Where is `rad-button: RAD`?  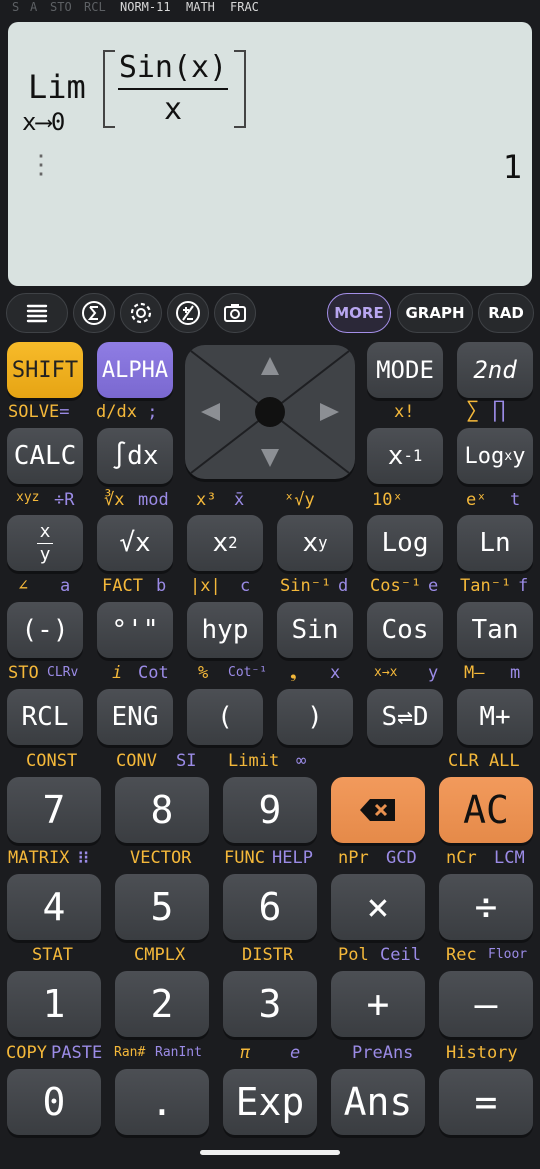 rad-button: RAD is located at coordinates (506, 313).